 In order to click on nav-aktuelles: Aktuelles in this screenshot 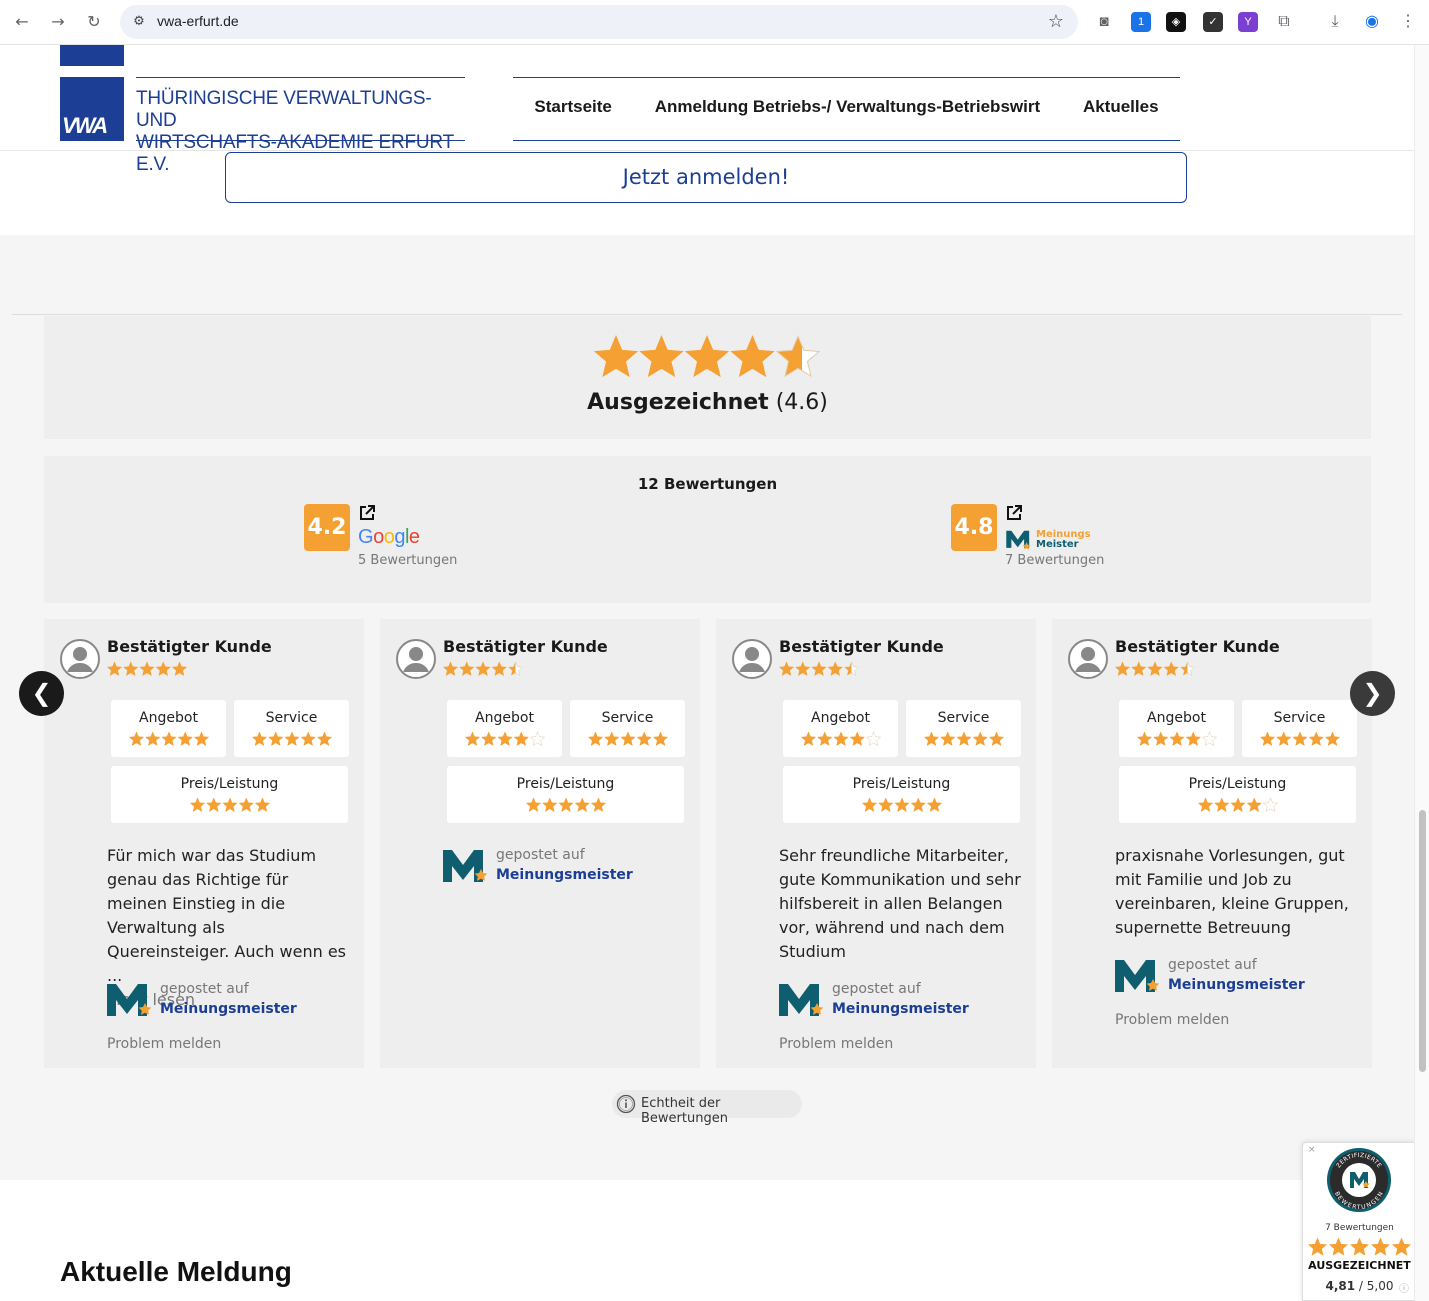, I will do `click(1121, 107)`.